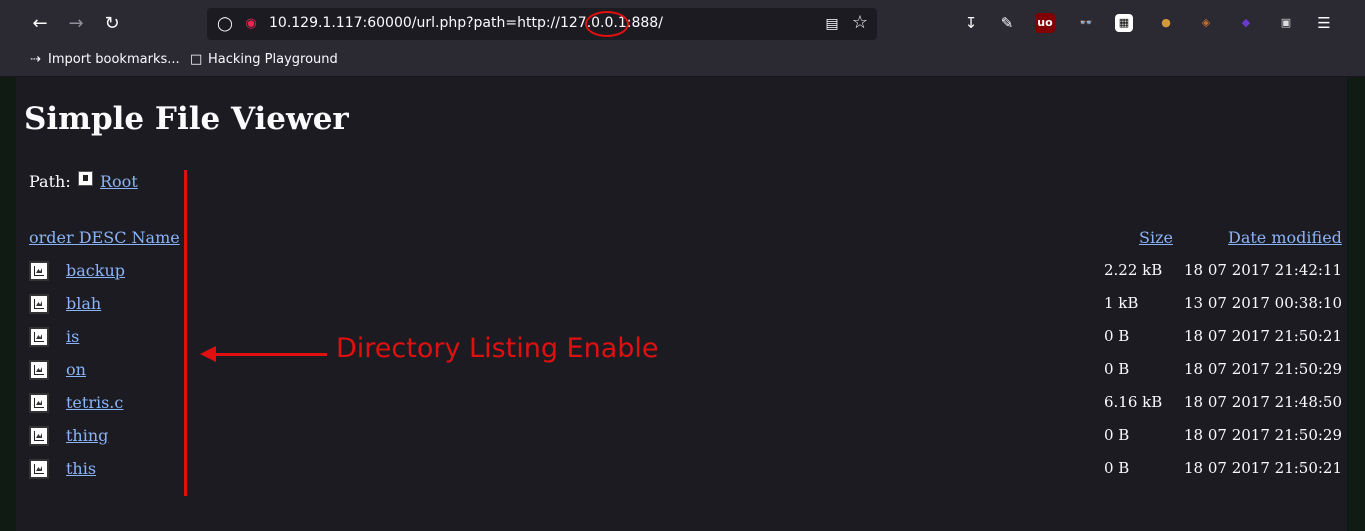  I want to click on folder-icon: □, so click(196, 59).